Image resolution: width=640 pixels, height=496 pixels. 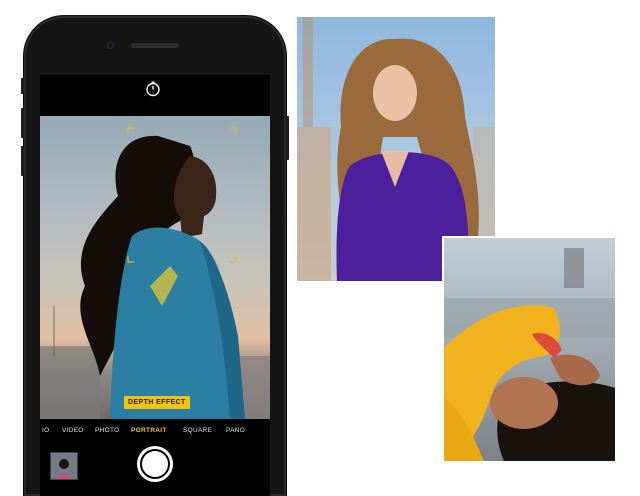 I want to click on power-button, so click(x=287, y=138).